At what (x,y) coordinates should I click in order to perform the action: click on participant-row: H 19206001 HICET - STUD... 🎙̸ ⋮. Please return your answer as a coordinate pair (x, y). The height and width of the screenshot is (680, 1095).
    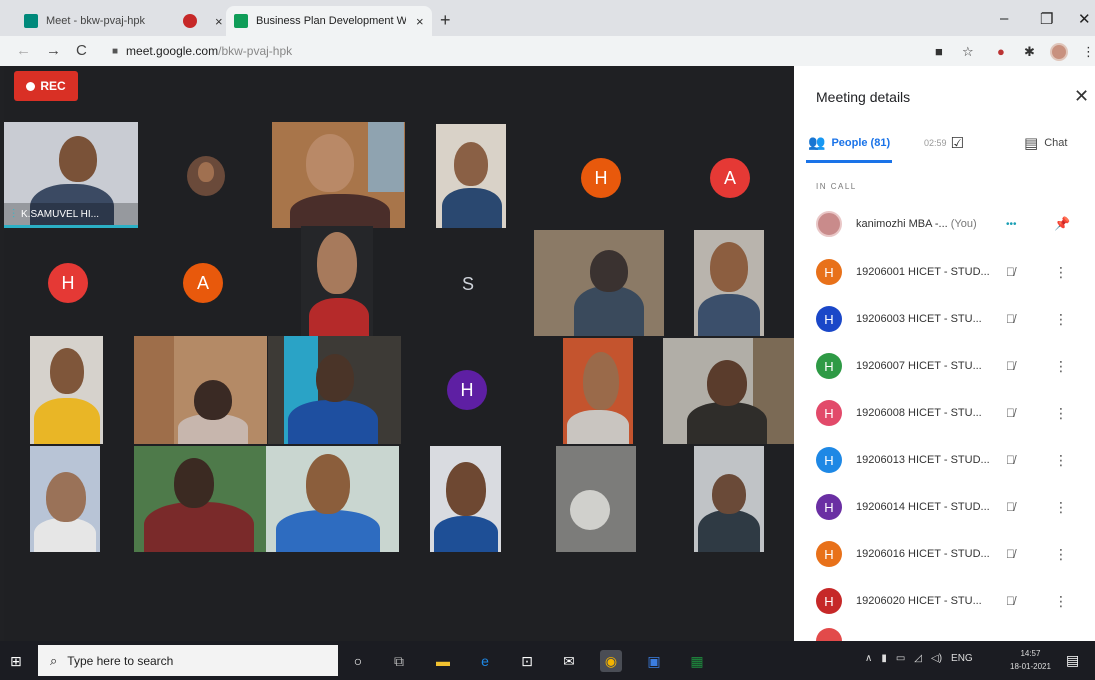
    Looking at the image, I should click on (944, 272).